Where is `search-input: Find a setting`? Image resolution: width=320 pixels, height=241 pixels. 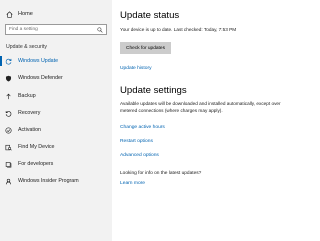 search-input: Find a setting is located at coordinates (51, 29).